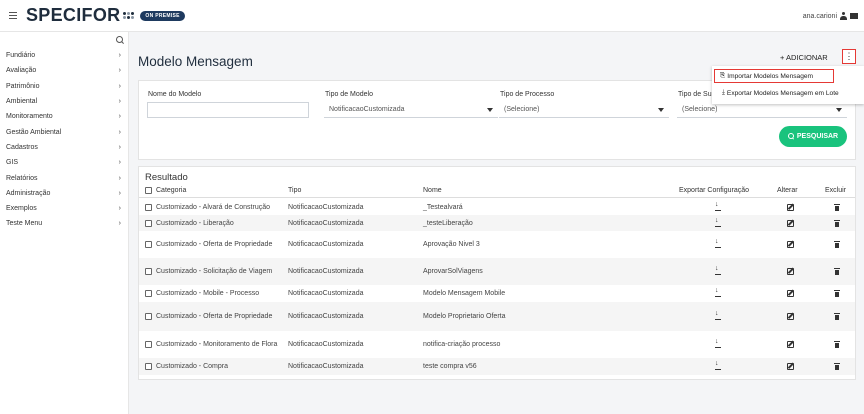 The width and height of the screenshot is (864, 414). I want to click on header-nome: Nome, so click(432, 190).